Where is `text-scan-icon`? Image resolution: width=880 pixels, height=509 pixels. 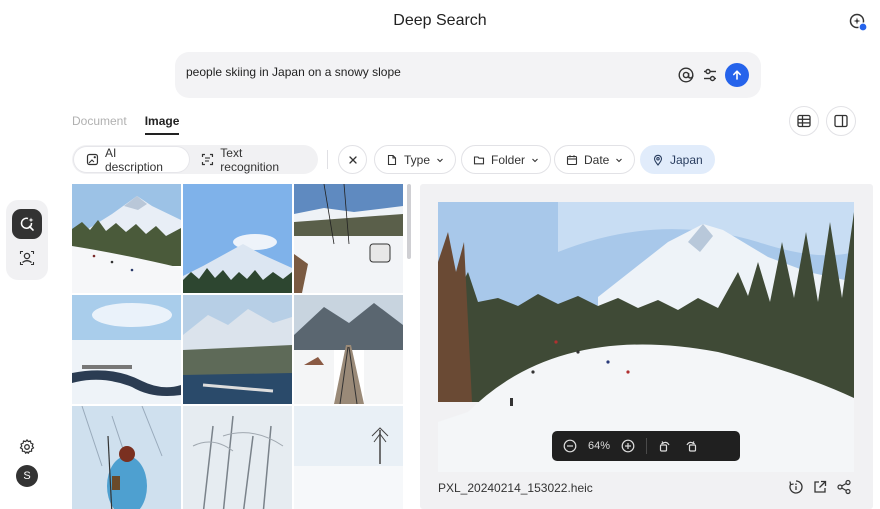
text-scan-icon is located at coordinates (208, 159).